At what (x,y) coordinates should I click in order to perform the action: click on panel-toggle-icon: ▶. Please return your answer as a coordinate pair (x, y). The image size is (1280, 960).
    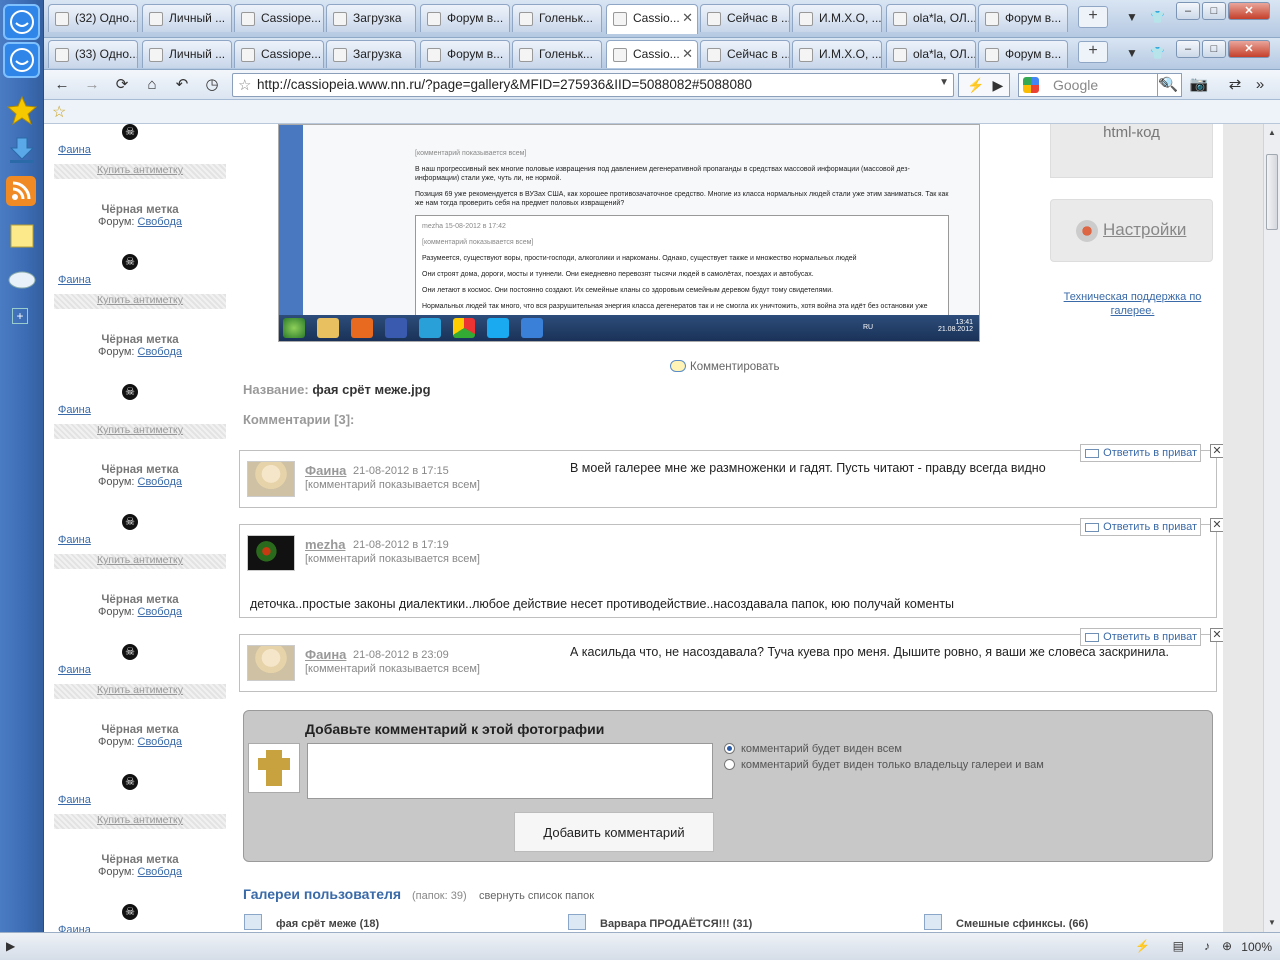
    Looking at the image, I should click on (10, 946).